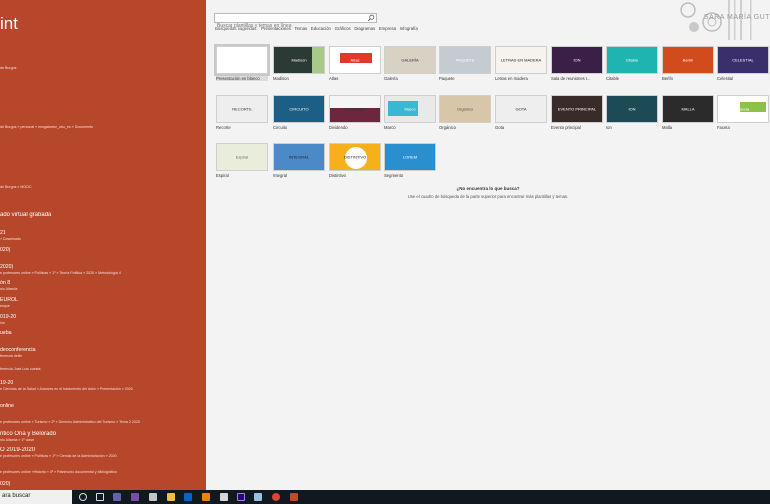 This screenshot has width=770, height=504. Describe the element at coordinates (135, 497) in the screenshot. I see `onenote-icon` at that location.